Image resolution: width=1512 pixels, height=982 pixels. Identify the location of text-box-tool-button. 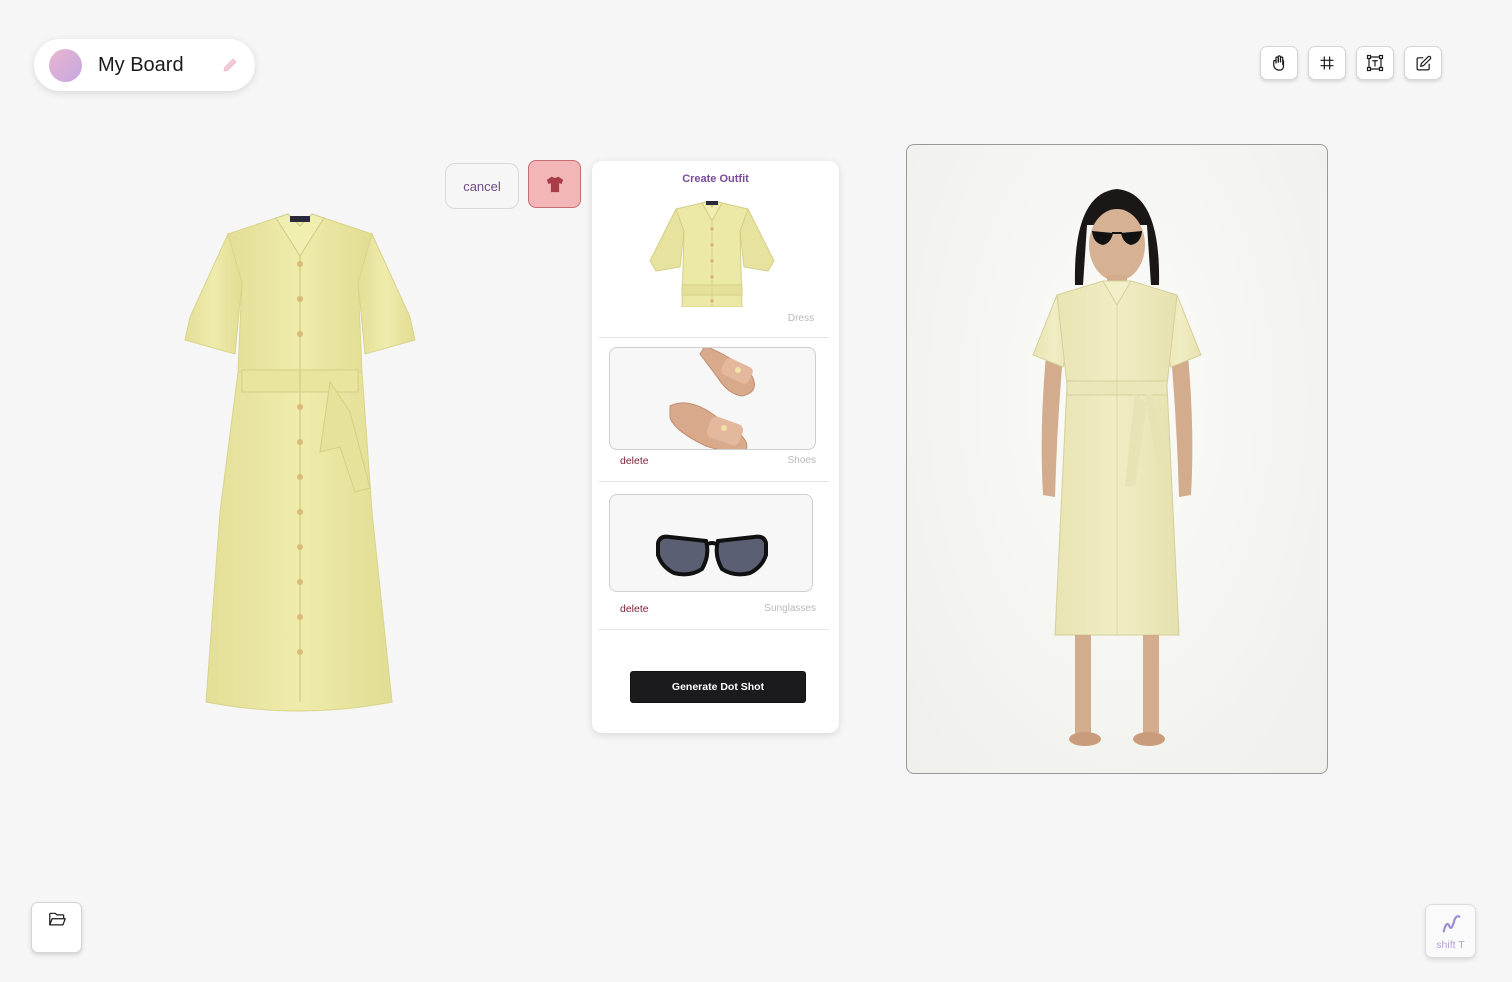
(1375, 63).